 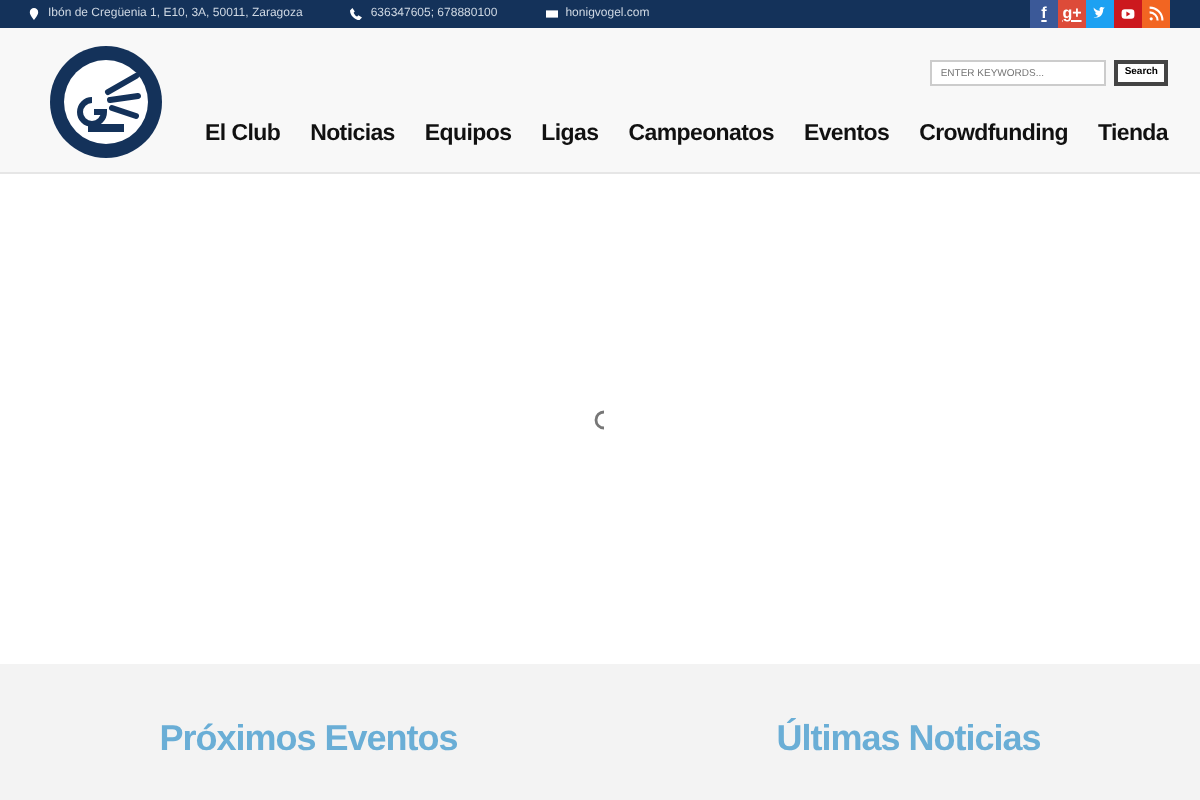 I want to click on map-pin-icon, so click(x=34, y=14).